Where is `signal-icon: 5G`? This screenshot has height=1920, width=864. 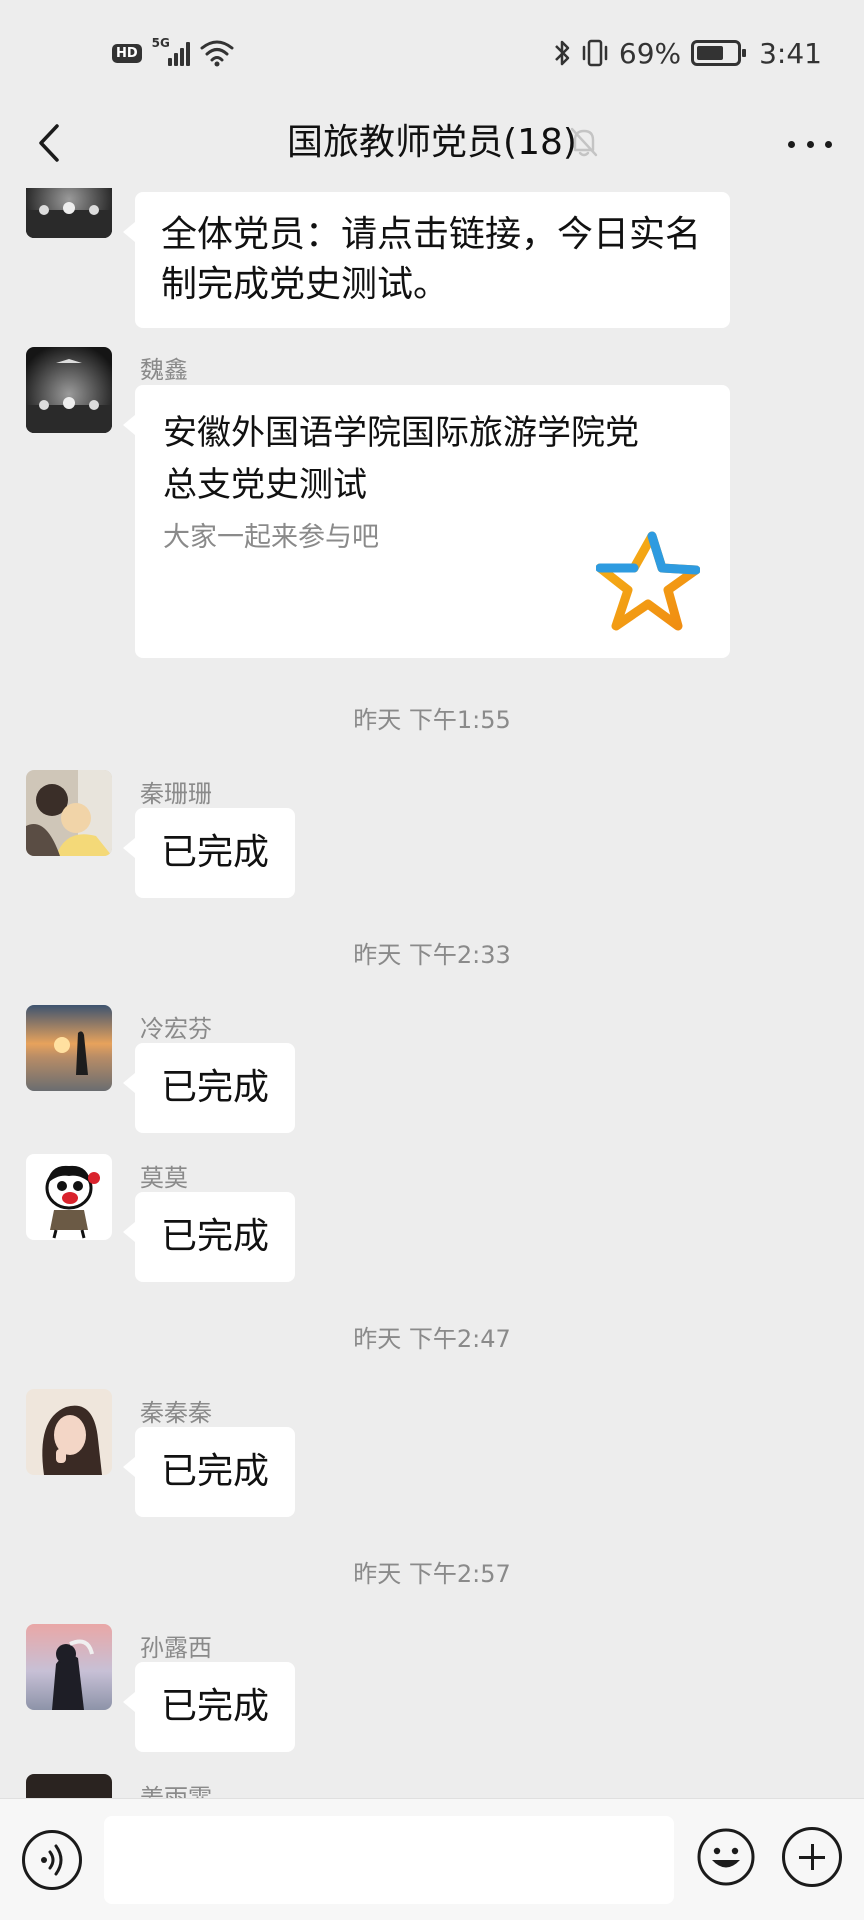
signal-icon: 5G is located at coordinates (171, 51).